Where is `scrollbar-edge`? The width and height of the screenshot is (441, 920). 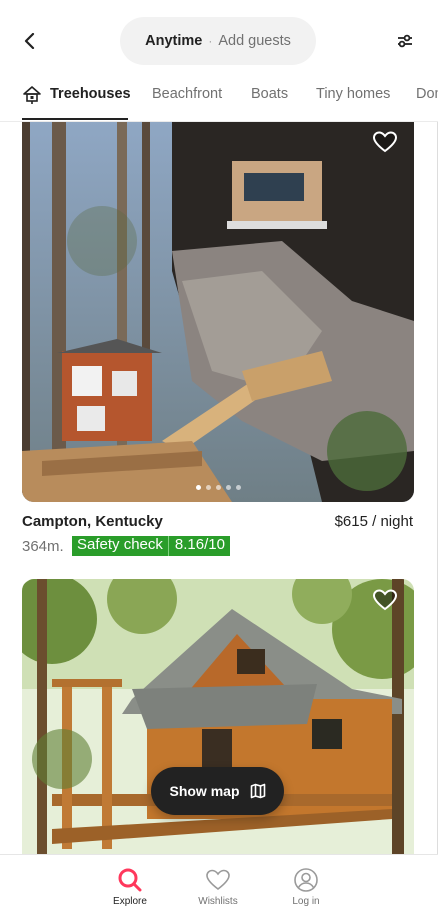 scrollbar-edge is located at coordinates (437, 459).